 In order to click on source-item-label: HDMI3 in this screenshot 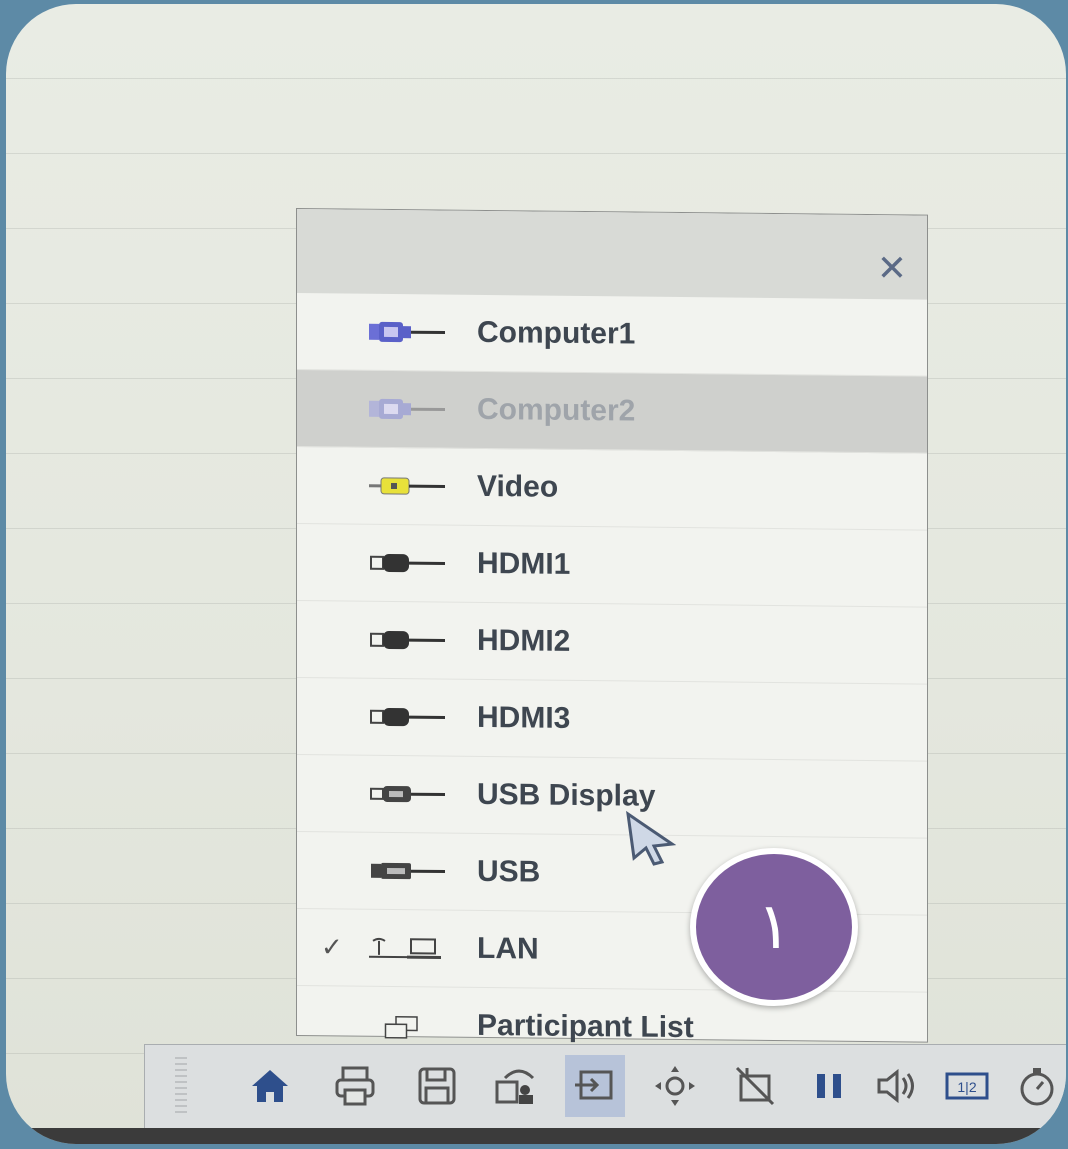, I will do `click(524, 717)`.